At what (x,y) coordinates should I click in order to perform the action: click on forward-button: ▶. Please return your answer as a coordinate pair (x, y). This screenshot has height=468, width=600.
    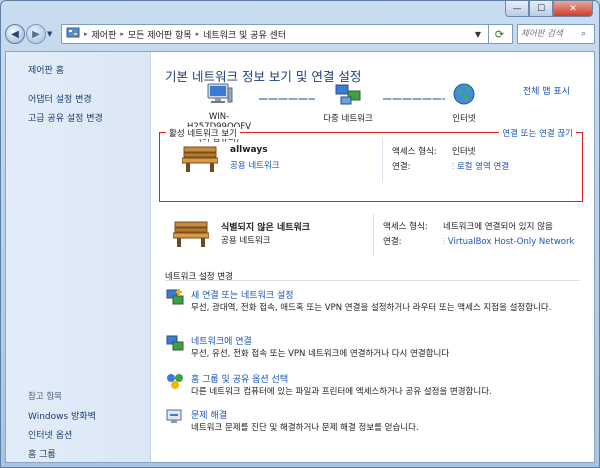
    Looking at the image, I should click on (36, 34).